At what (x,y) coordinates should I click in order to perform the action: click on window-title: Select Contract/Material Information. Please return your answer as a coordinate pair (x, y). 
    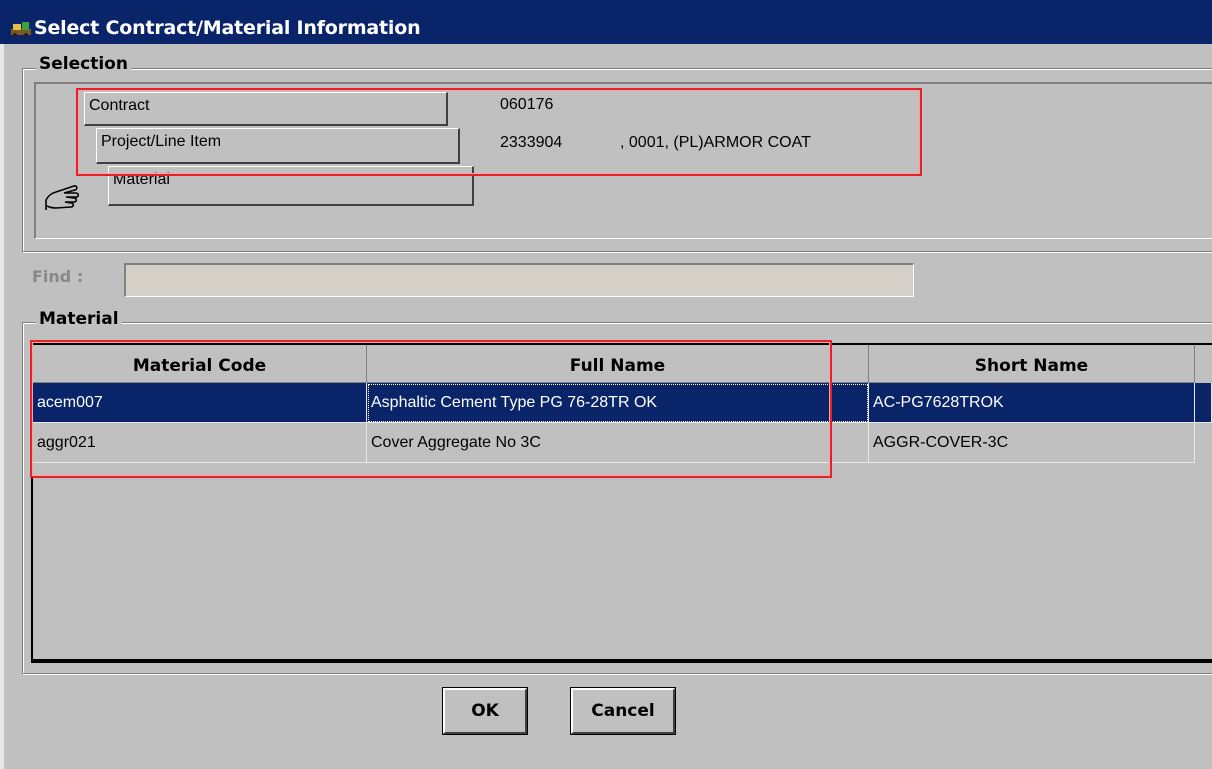
    Looking at the image, I should click on (227, 28).